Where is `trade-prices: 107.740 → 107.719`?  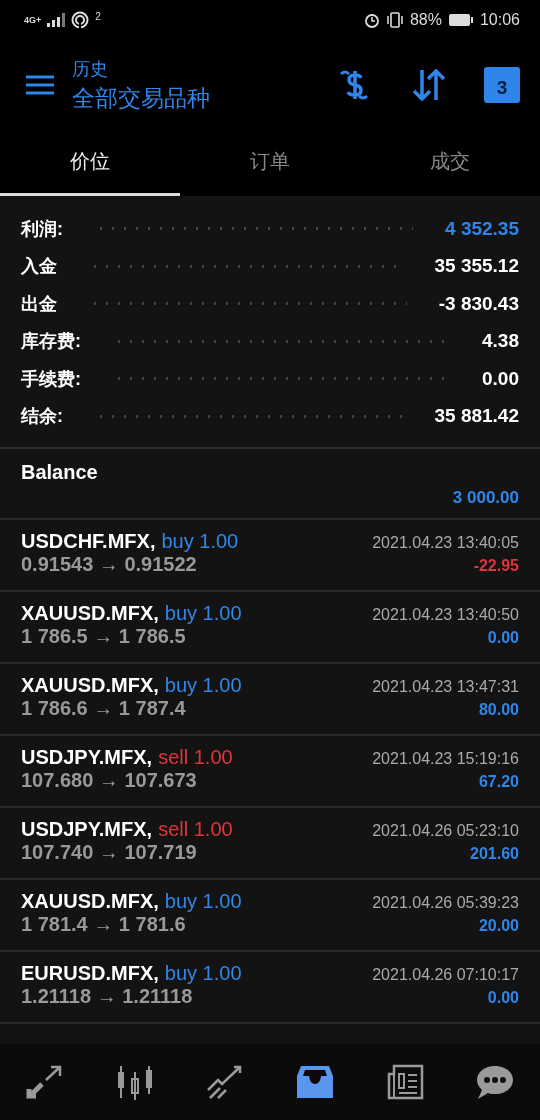
trade-prices: 107.740 → 107.719 is located at coordinates (109, 852).